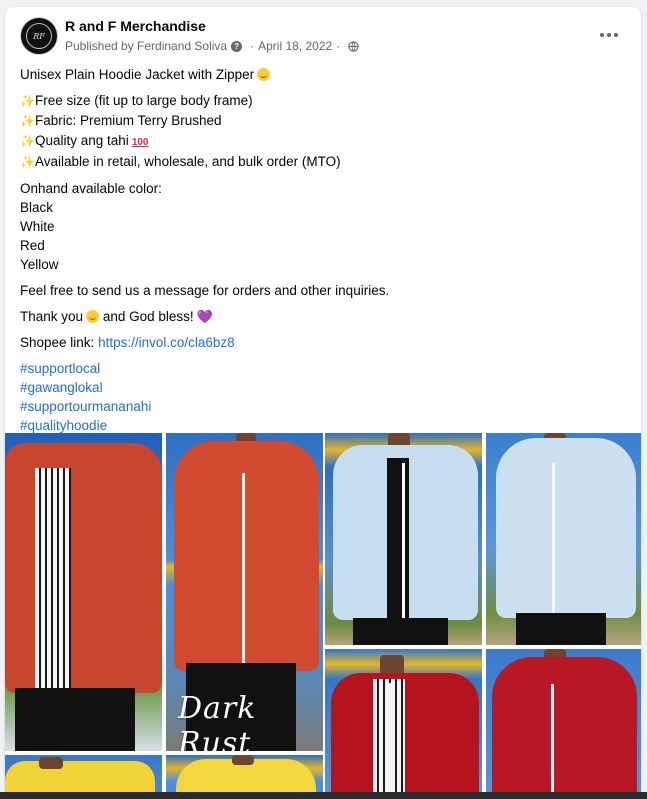 The height and width of the screenshot is (799, 647). What do you see at coordinates (237, 46) in the screenshot?
I see `info-icon: ?` at bounding box center [237, 46].